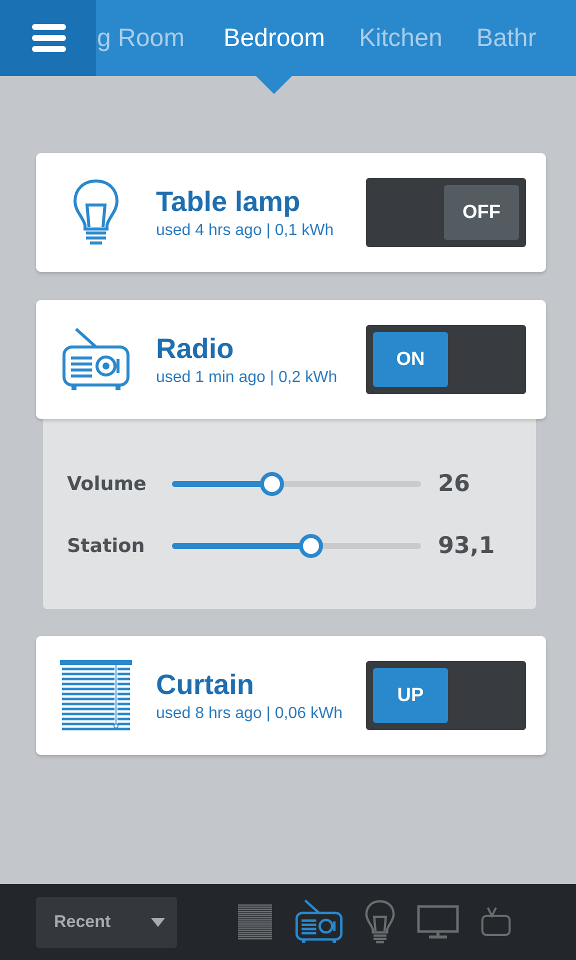 The width and height of the screenshot is (576, 960). I want to click on toggle-switch: OFF, so click(446, 212).